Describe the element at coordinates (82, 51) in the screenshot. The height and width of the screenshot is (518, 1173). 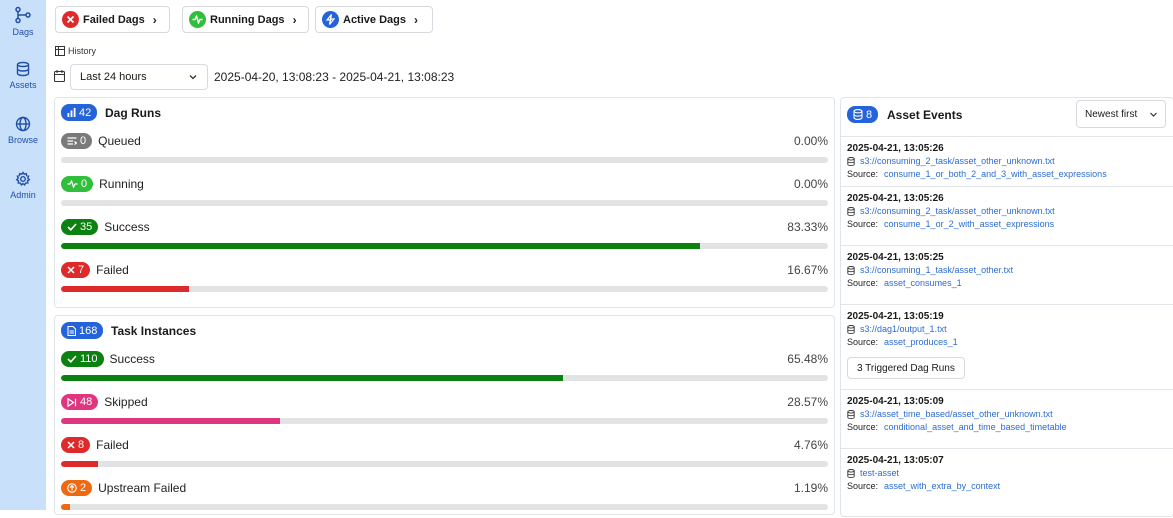
I see `history-label: History` at that location.